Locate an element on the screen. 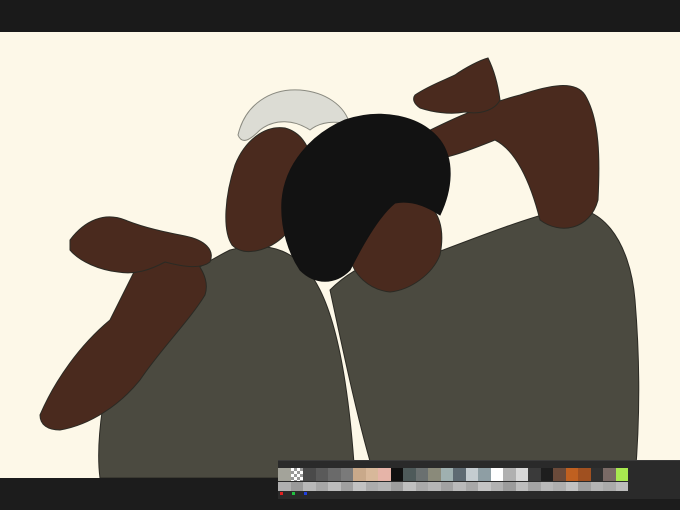  palette-row-main is located at coordinates (453, 474).